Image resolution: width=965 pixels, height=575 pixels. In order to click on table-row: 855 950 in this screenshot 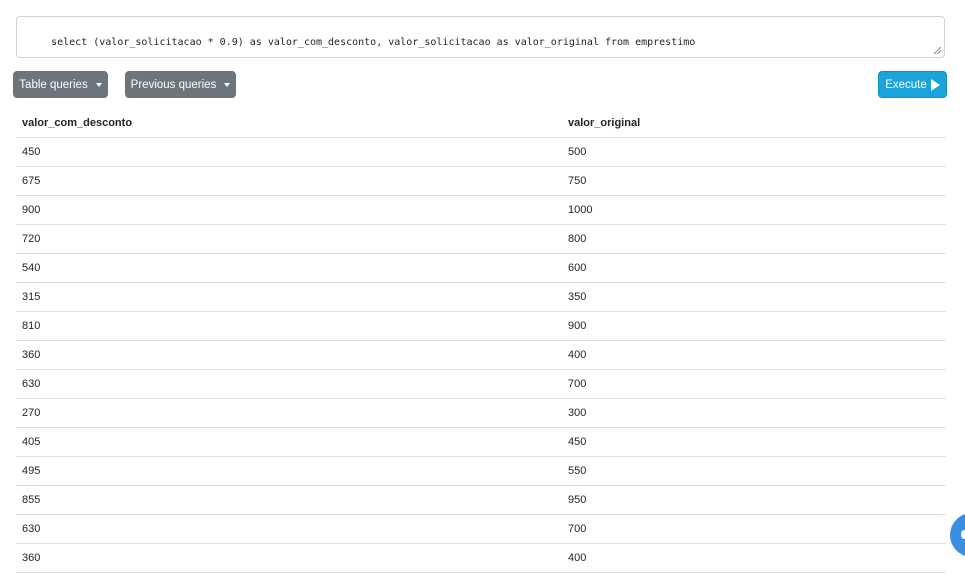, I will do `click(481, 500)`.